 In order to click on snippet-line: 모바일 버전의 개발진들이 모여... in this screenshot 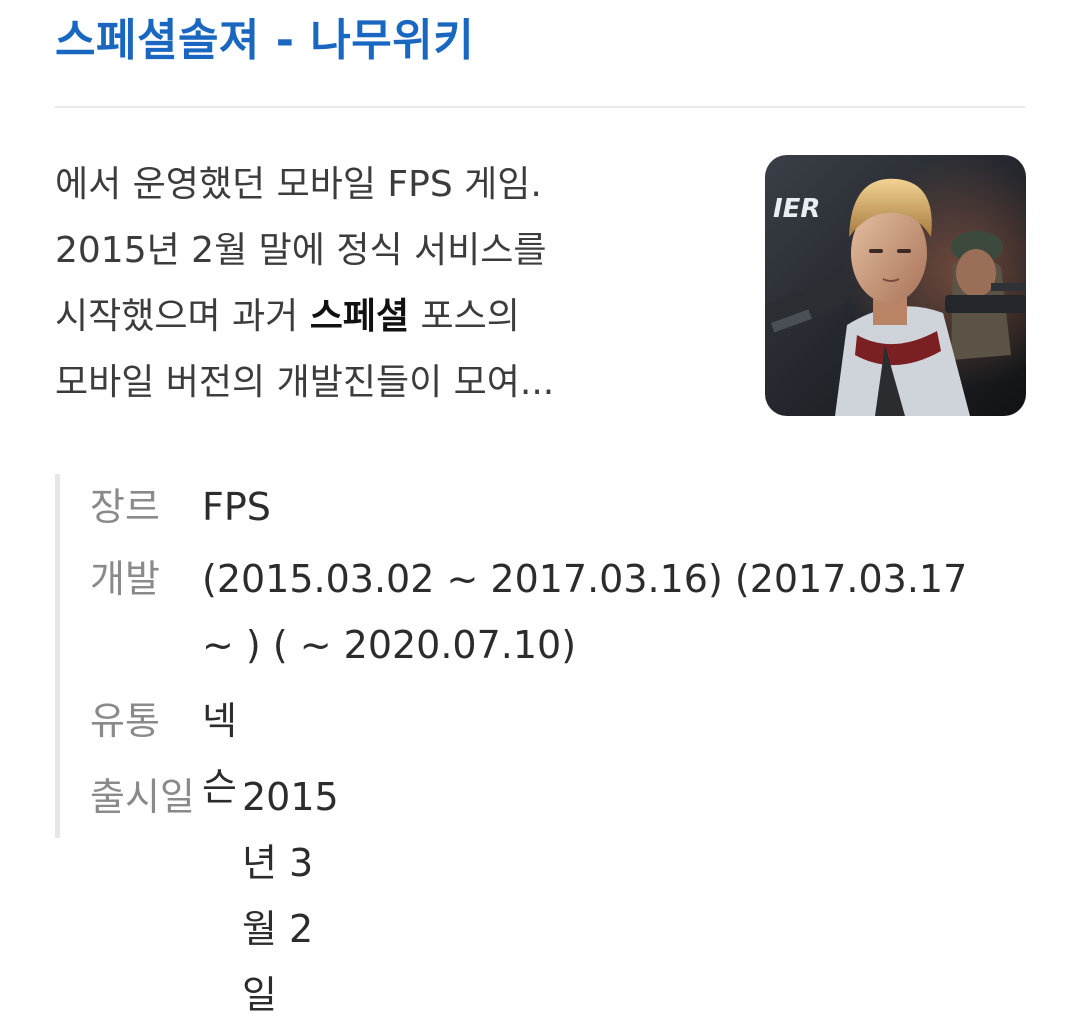, I will do `click(305, 382)`.